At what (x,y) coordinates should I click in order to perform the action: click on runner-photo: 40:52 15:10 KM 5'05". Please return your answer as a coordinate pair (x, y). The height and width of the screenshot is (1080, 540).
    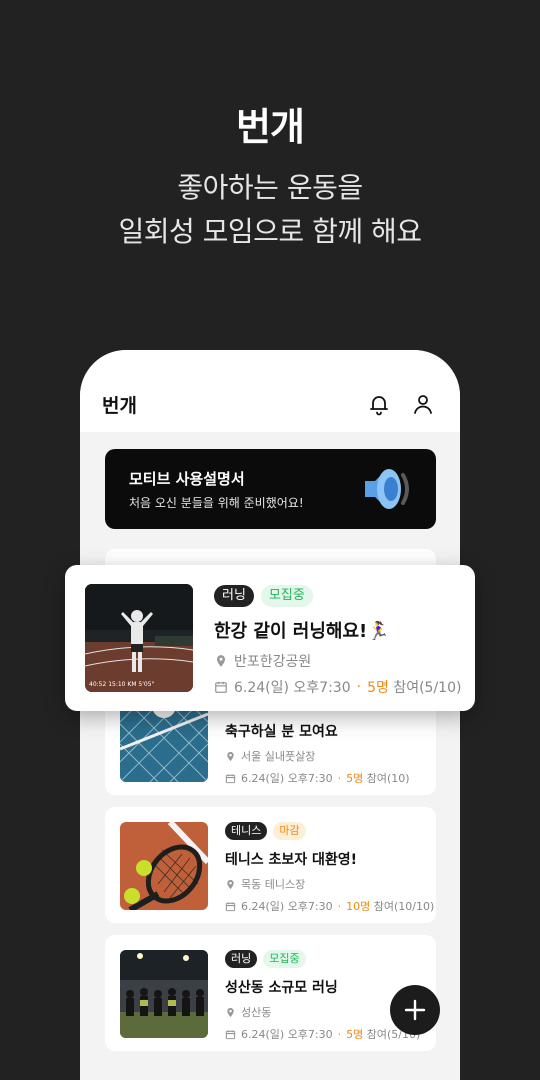
    Looking at the image, I should click on (139, 638).